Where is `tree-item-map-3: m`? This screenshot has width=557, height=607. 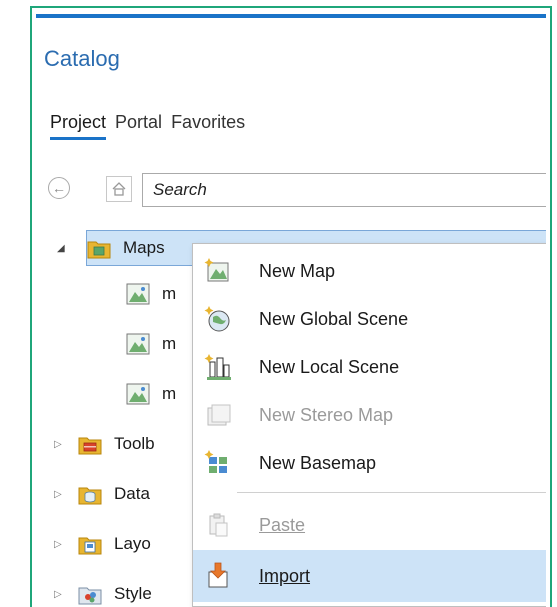
tree-item-map-3: m is located at coordinates (151, 394).